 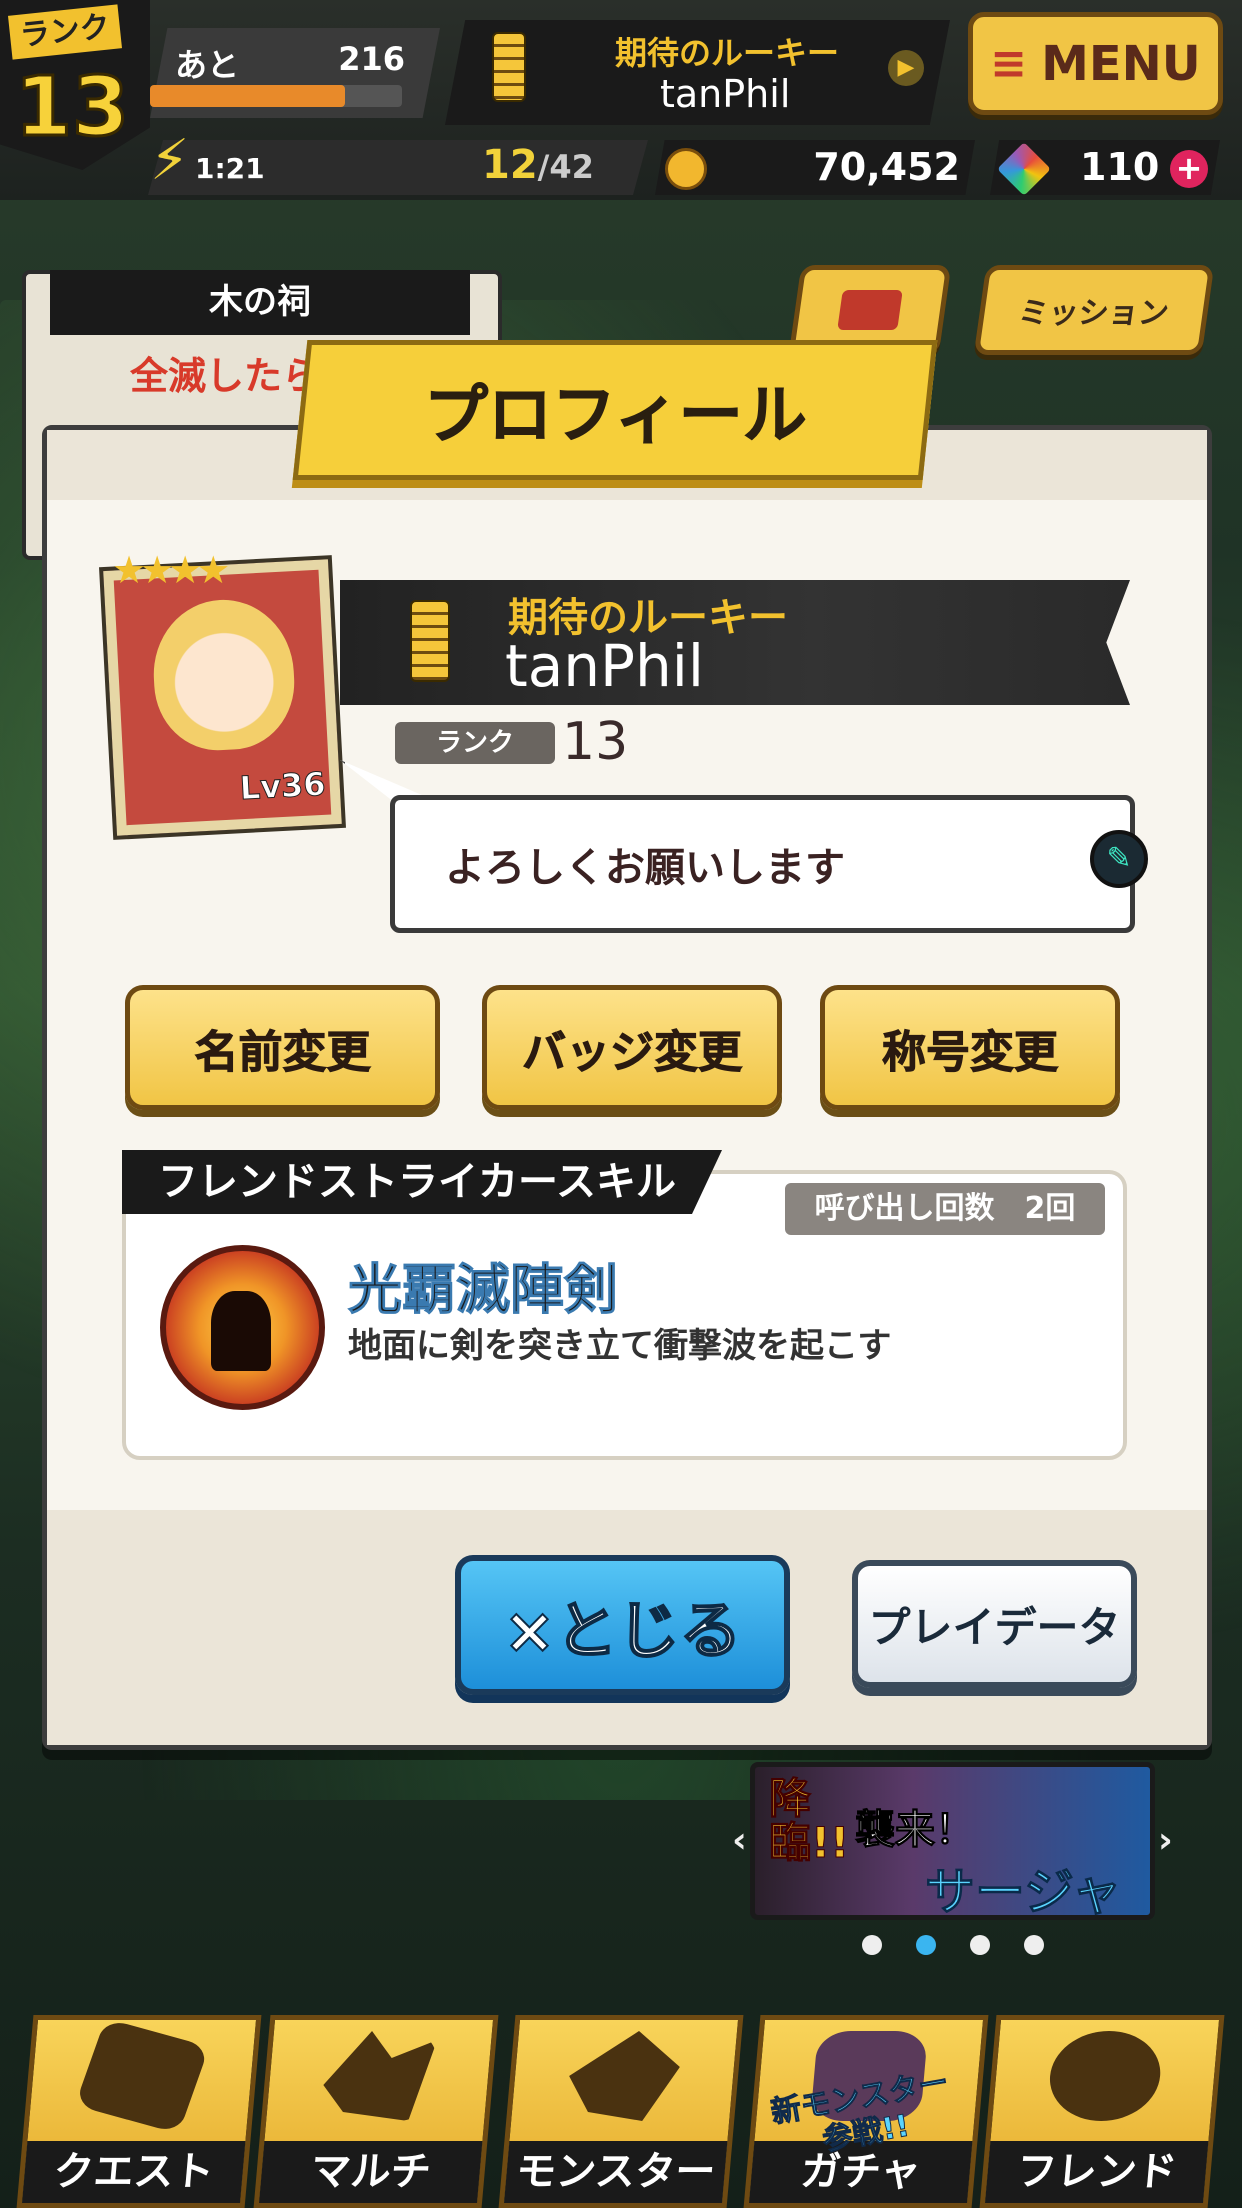 I want to click on nav-friend: フレンド, so click(x=1102, y=2111).